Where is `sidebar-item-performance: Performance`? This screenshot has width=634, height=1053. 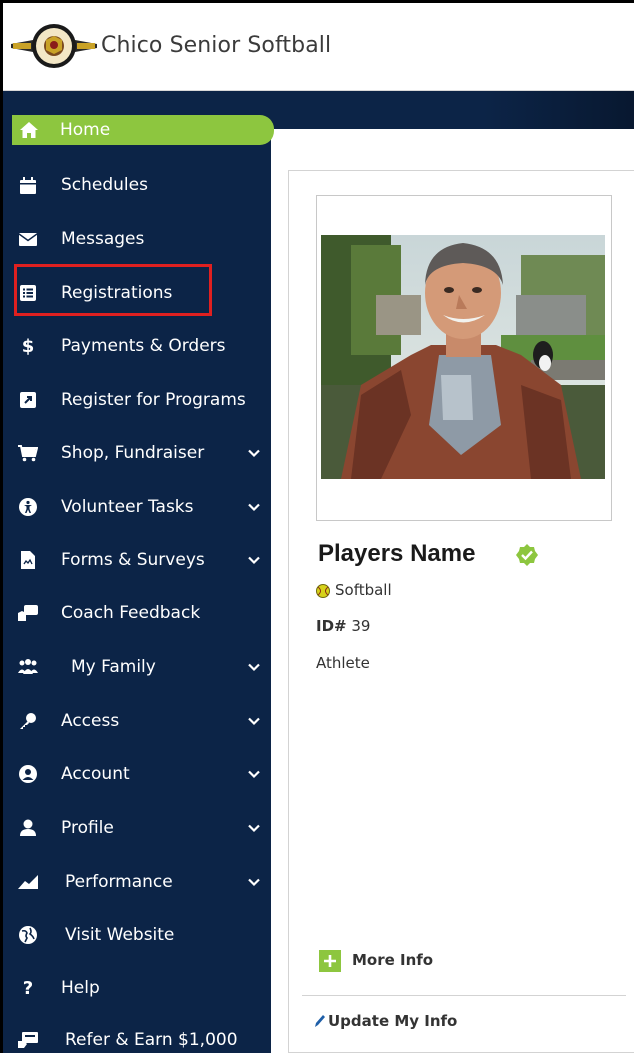
sidebar-item-performance: Performance is located at coordinates (137, 882).